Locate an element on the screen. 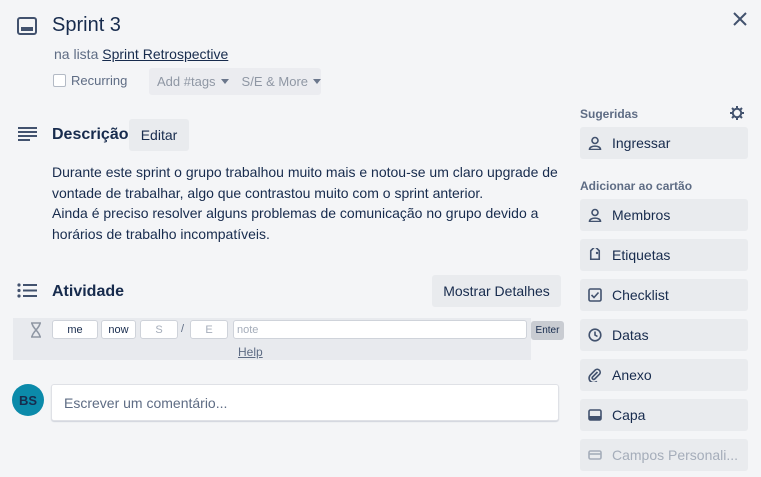 Image resolution: width=761 pixels, height=477 pixels. gear-icon is located at coordinates (737, 113).